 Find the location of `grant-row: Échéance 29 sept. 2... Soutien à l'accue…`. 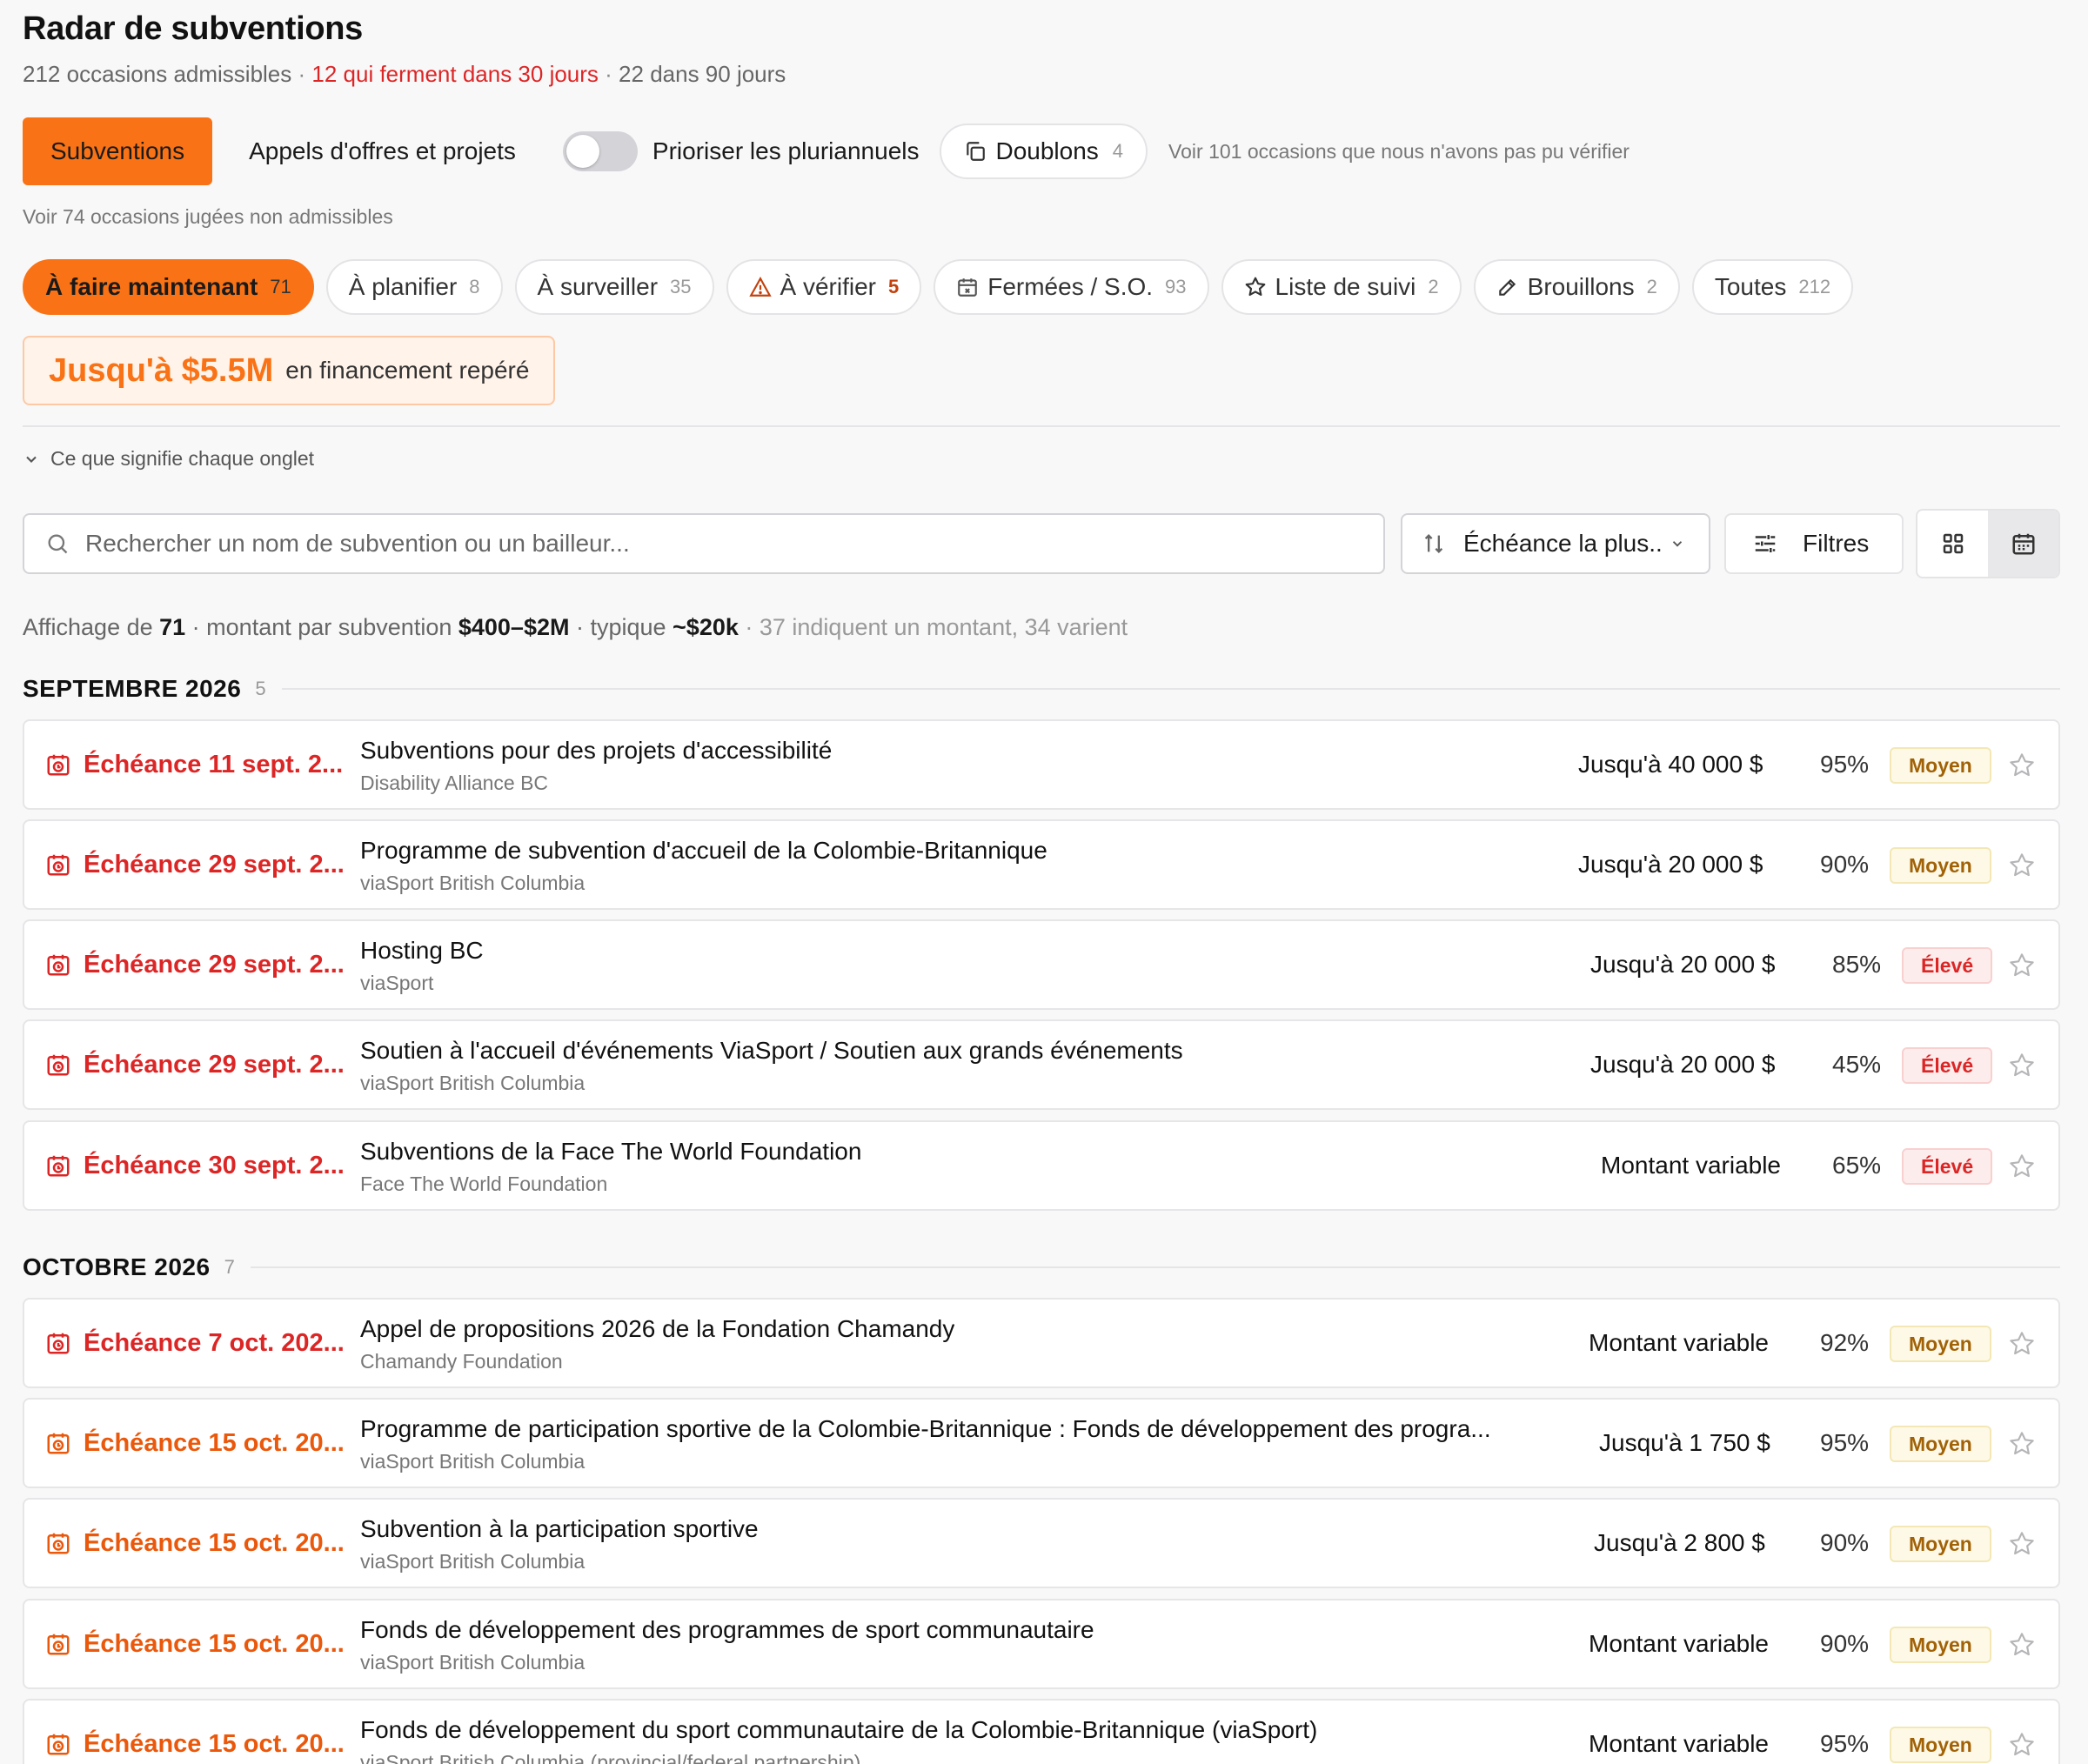

grant-row: Échéance 29 sept. 2... Soutien à l'accue… is located at coordinates (1041, 1064).